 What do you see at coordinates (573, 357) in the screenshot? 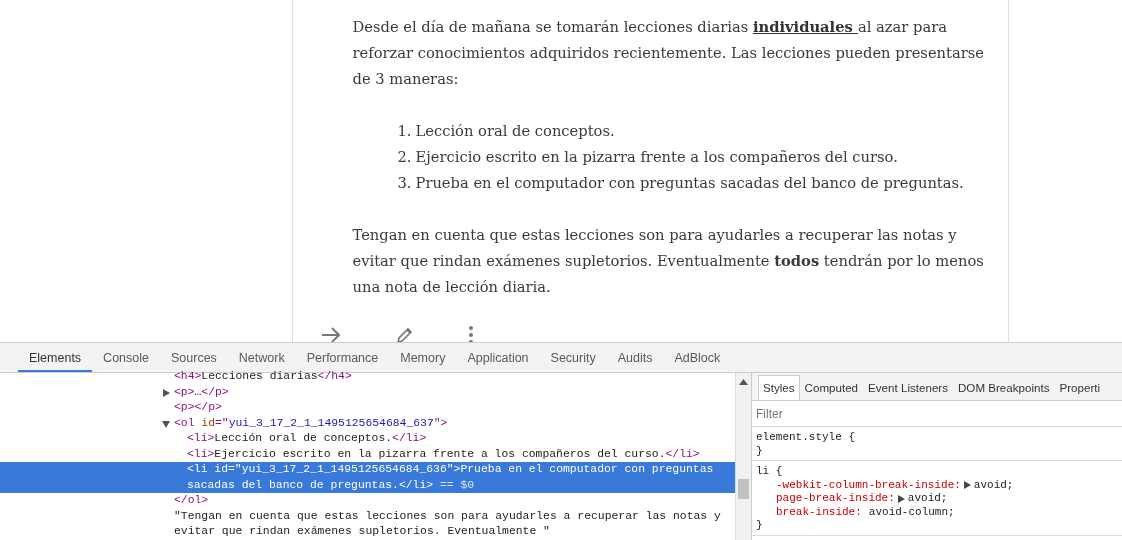
I see `devtools-tab: Security` at bounding box center [573, 357].